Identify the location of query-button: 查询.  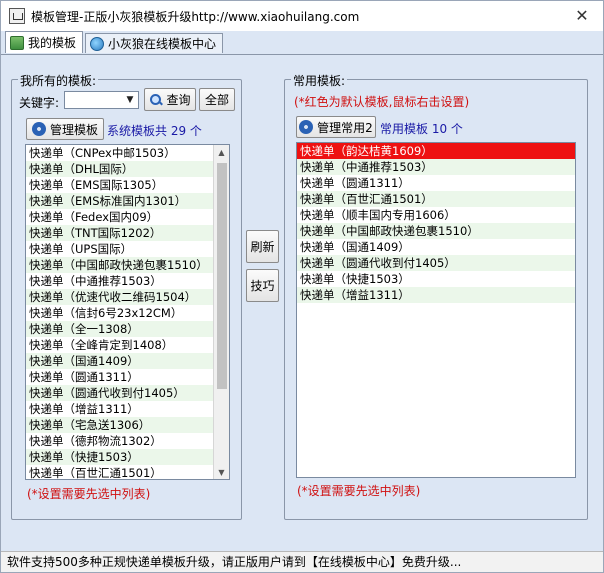
(170, 99).